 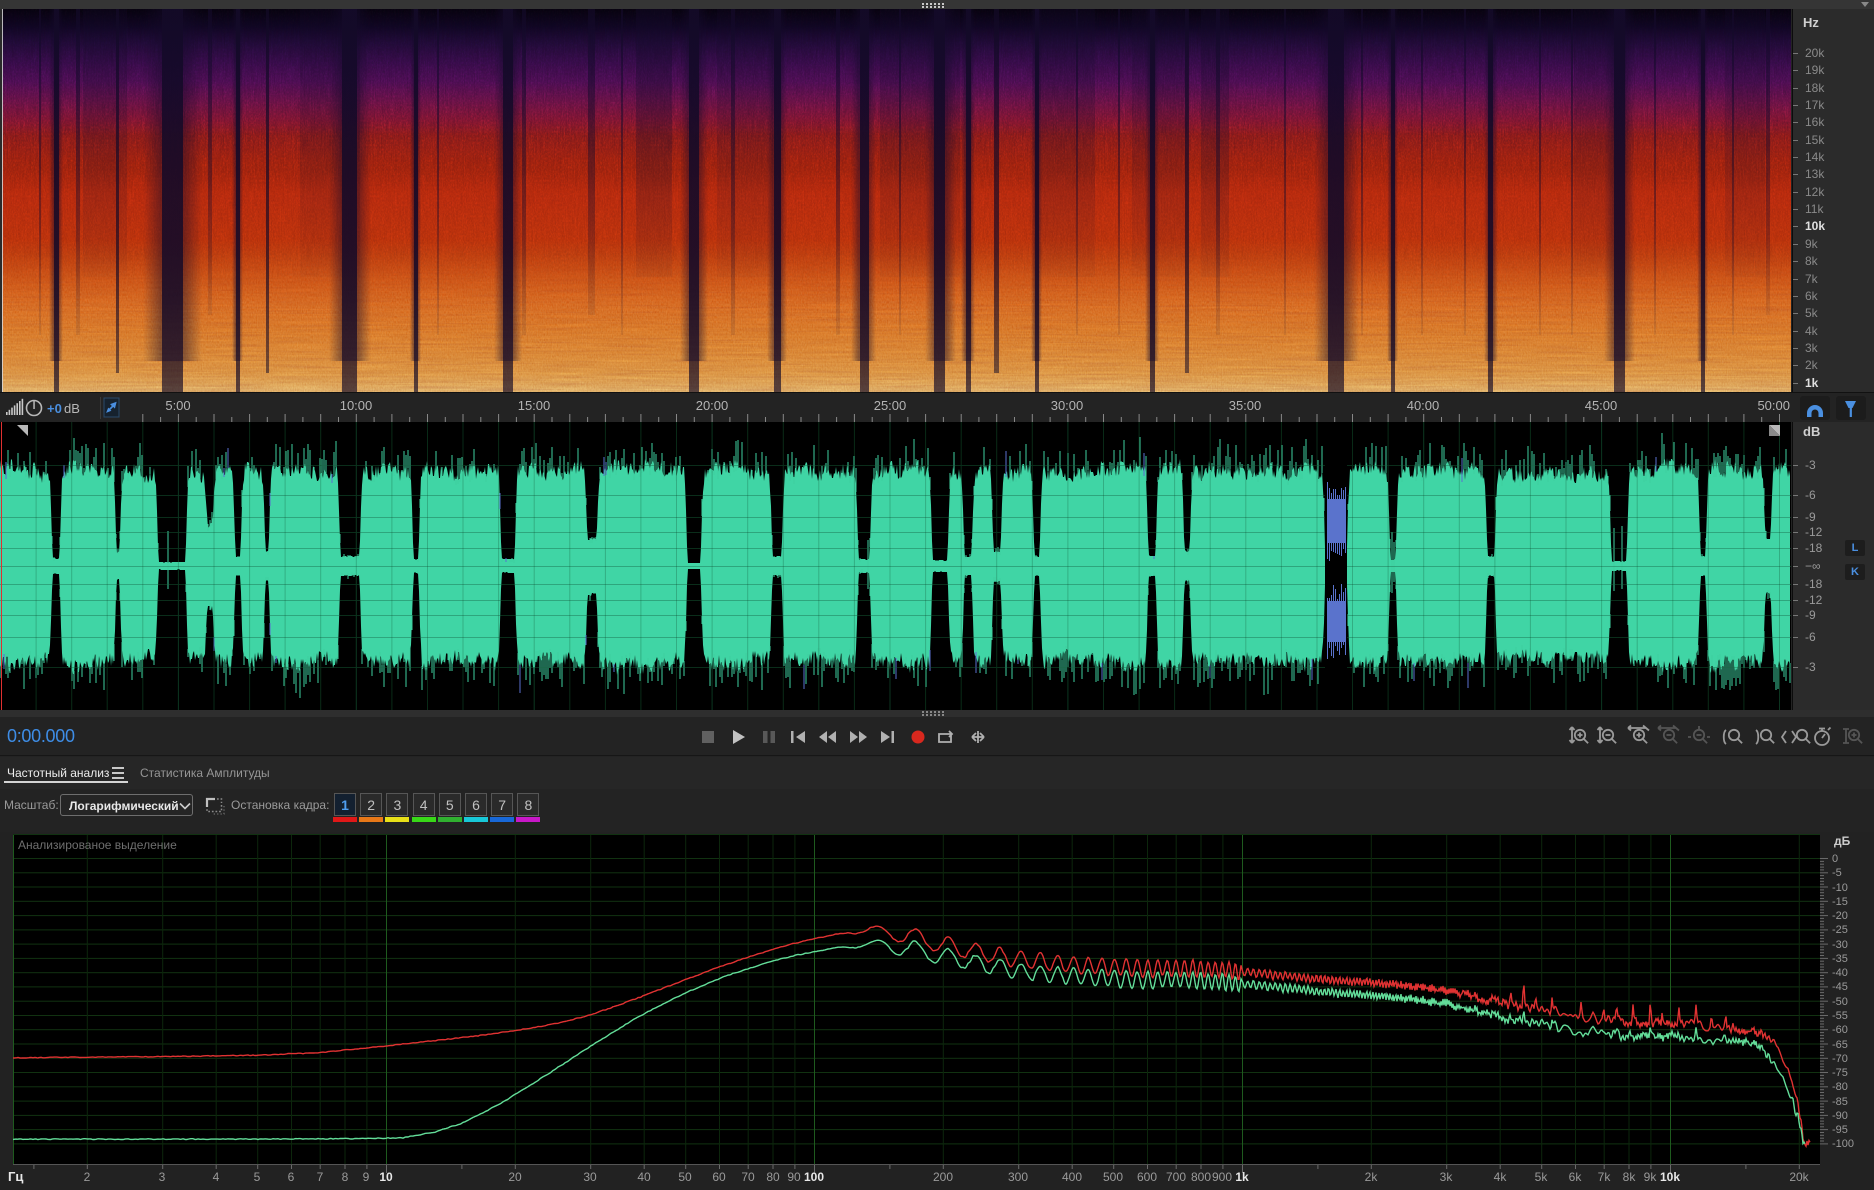 What do you see at coordinates (257, 1177) in the screenshot?
I see `svg-text: 5` at bounding box center [257, 1177].